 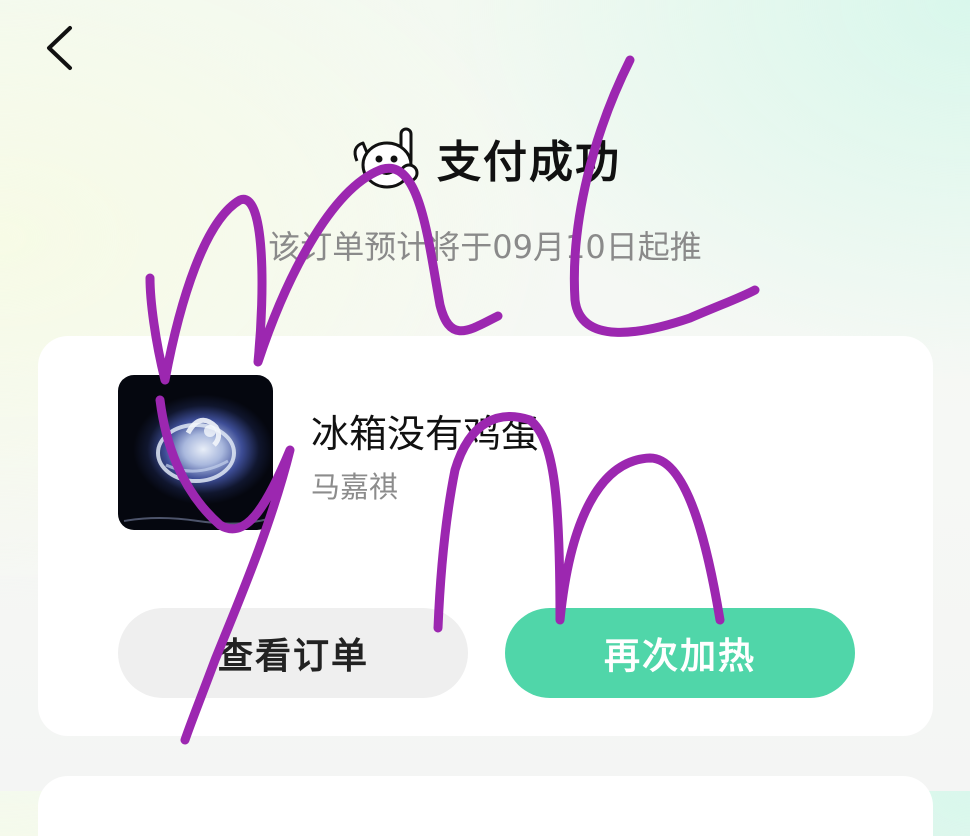 What do you see at coordinates (425, 434) in the screenshot?
I see `song-title: 冰箱没有鸡蛋` at bounding box center [425, 434].